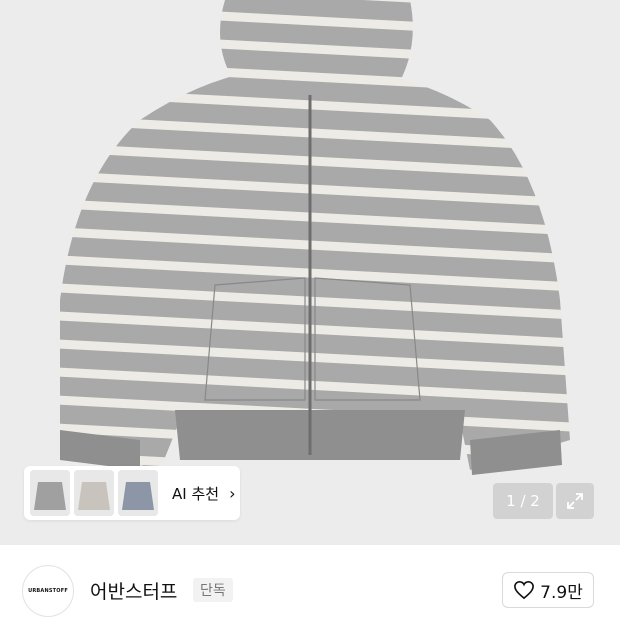 The height and width of the screenshot is (620, 620). I want to click on like-count: 7.9만, so click(561, 592).